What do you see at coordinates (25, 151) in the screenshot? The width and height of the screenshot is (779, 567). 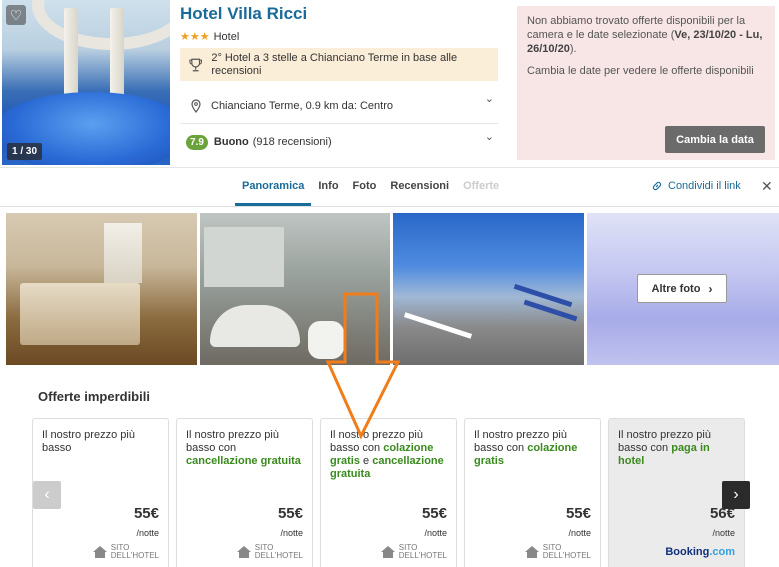 I see `photo-counter: 1 / 30` at bounding box center [25, 151].